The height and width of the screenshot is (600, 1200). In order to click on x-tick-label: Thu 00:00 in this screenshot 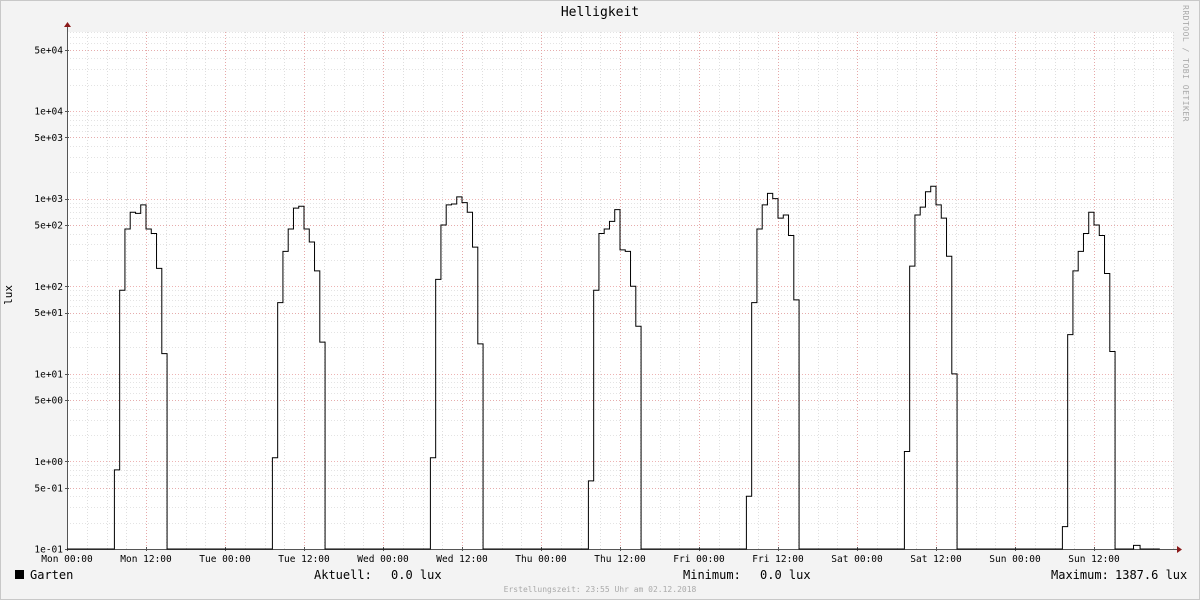, I will do `click(541, 559)`.